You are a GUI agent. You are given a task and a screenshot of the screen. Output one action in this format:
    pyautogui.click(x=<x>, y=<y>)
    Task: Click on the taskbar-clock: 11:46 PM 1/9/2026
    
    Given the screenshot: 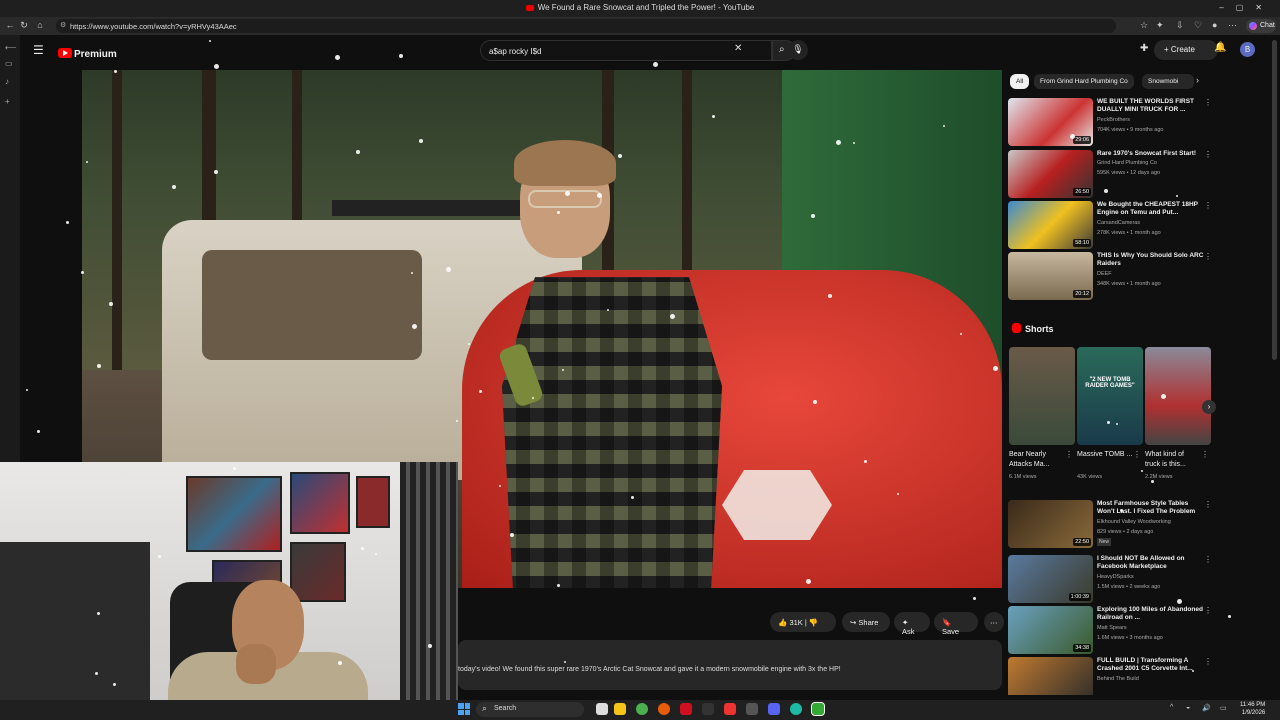 What is the action you would take?
    pyautogui.click(x=1252, y=709)
    